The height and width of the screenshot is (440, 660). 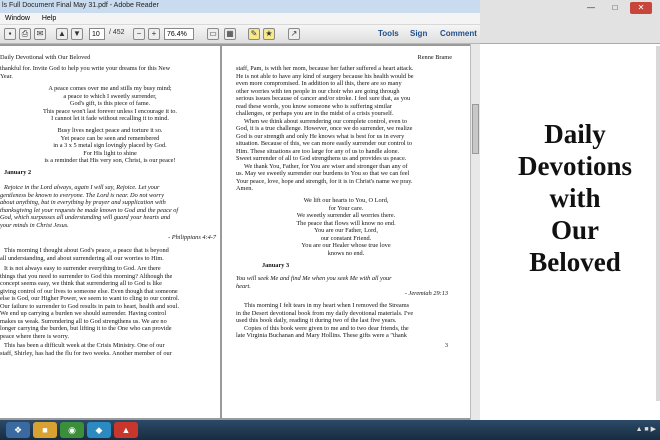 I want to click on vertical-scrollbar, so click(x=475, y=232).